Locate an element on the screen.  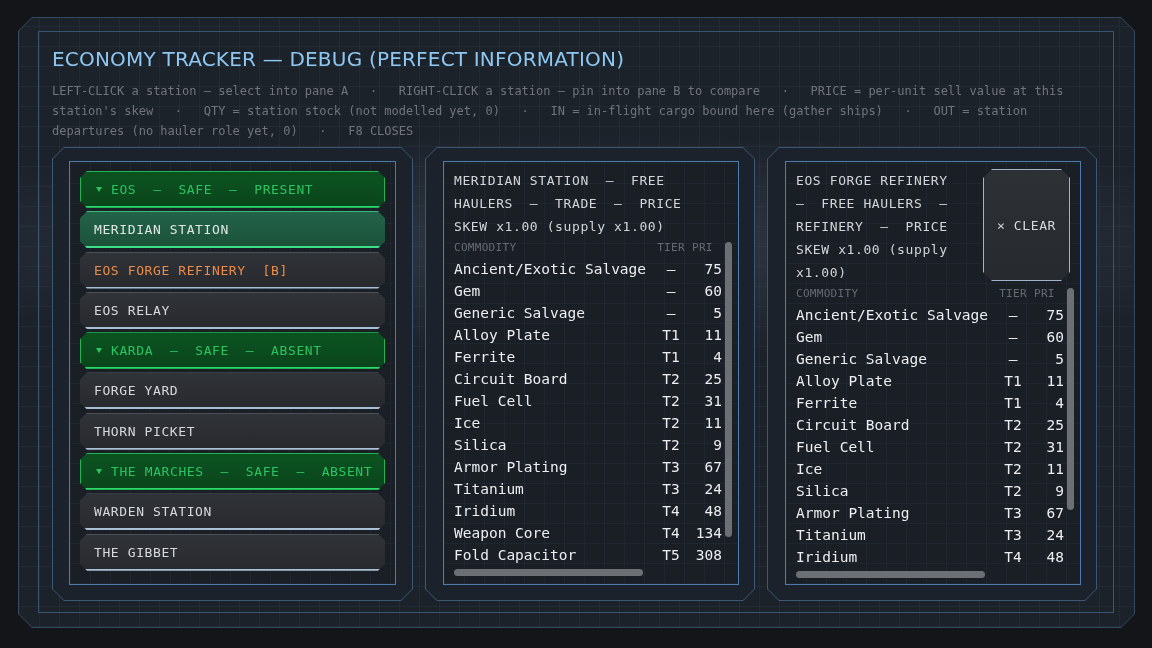
group-header: THE MARCHES — SAFE — ABSENT is located at coordinates (232, 472).